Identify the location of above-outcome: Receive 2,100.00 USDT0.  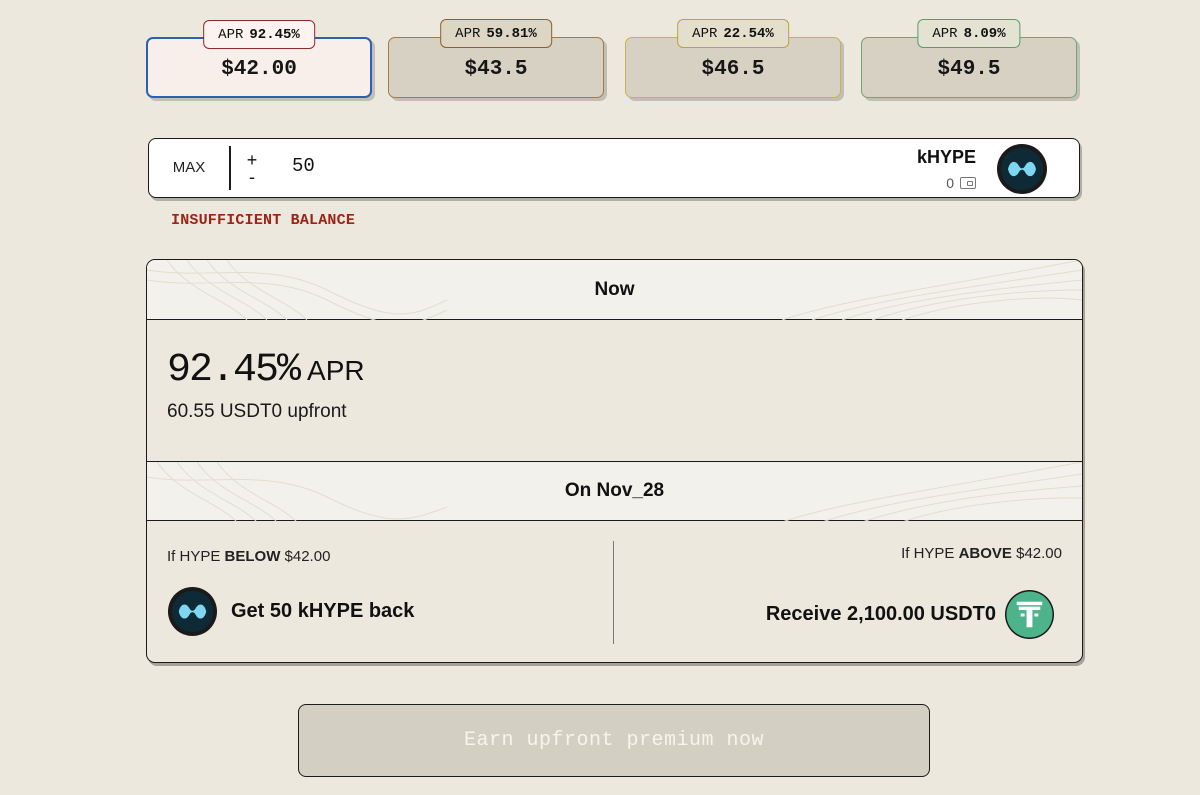
(910, 614).